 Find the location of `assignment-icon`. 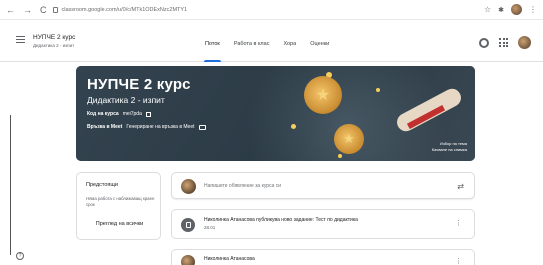

assignment-icon is located at coordinates (188, 225).